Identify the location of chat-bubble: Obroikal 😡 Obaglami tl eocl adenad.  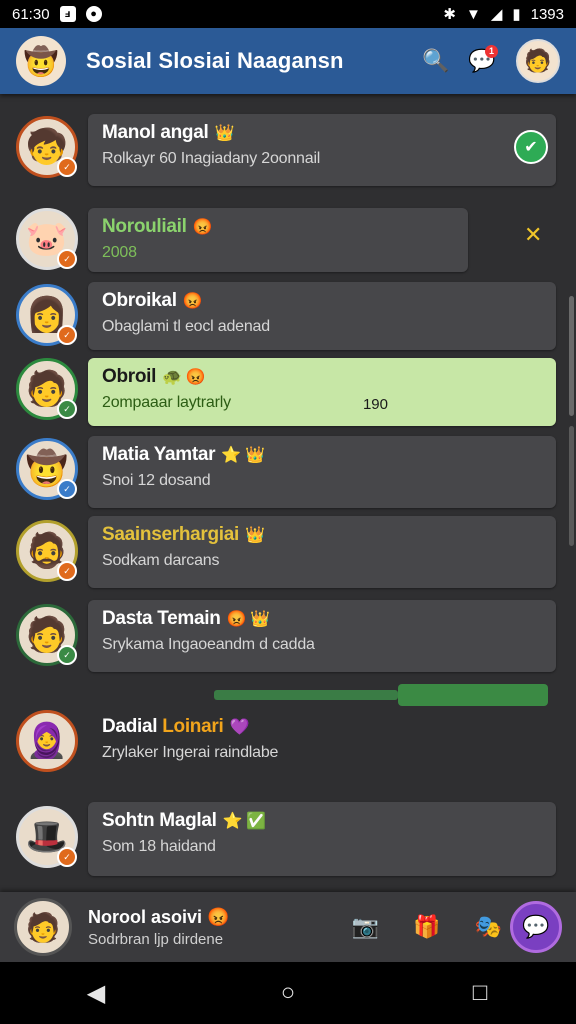
(322, 316).